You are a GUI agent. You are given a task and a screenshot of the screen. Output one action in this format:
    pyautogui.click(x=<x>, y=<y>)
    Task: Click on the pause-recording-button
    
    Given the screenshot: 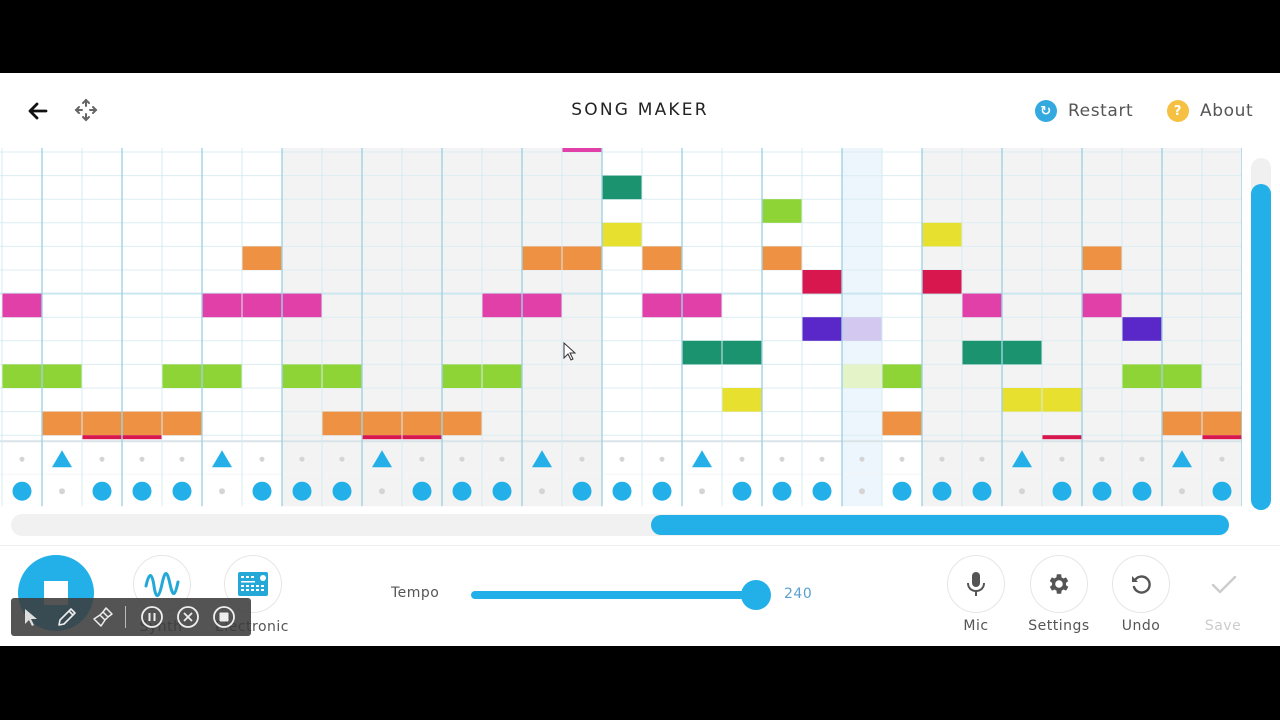 What is the action you would take?
    pyautogui.click(x=152, y=617)
    